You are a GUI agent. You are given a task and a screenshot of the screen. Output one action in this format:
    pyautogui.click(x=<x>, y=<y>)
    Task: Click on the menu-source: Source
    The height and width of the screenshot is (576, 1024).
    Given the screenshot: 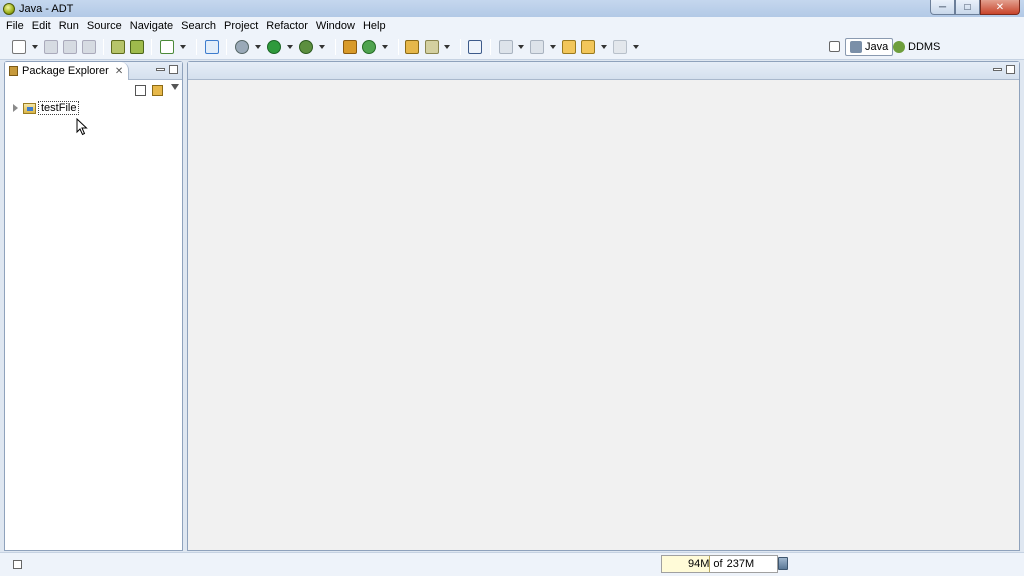 What is the action you would take?
    pyautogui.click(x=104, y=26)
    